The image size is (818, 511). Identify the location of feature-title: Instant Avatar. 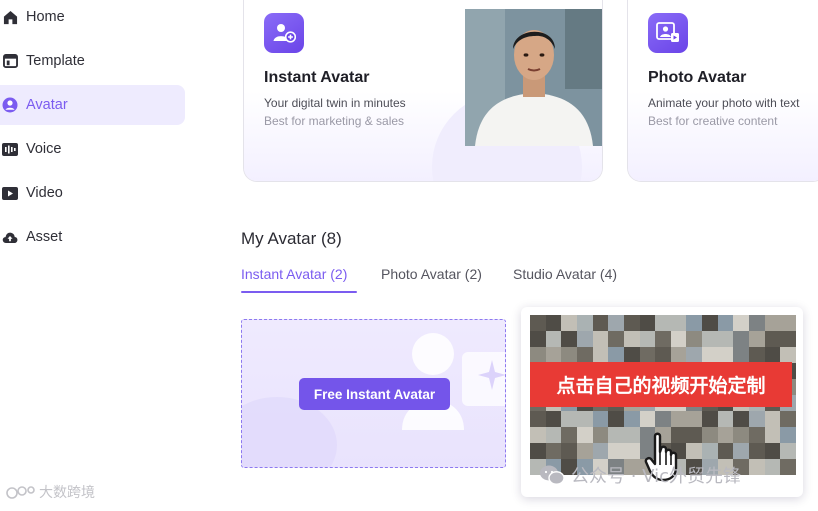
(317, 77).